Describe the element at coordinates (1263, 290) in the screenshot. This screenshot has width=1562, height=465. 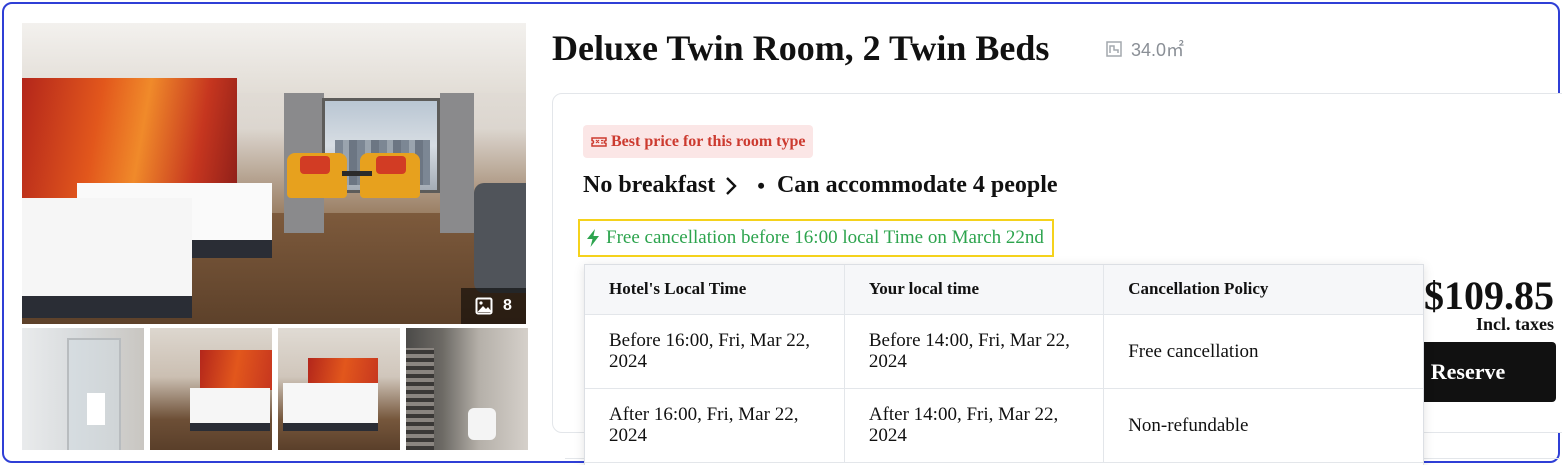
I see `column-header: Cancellation Policy` at that location.